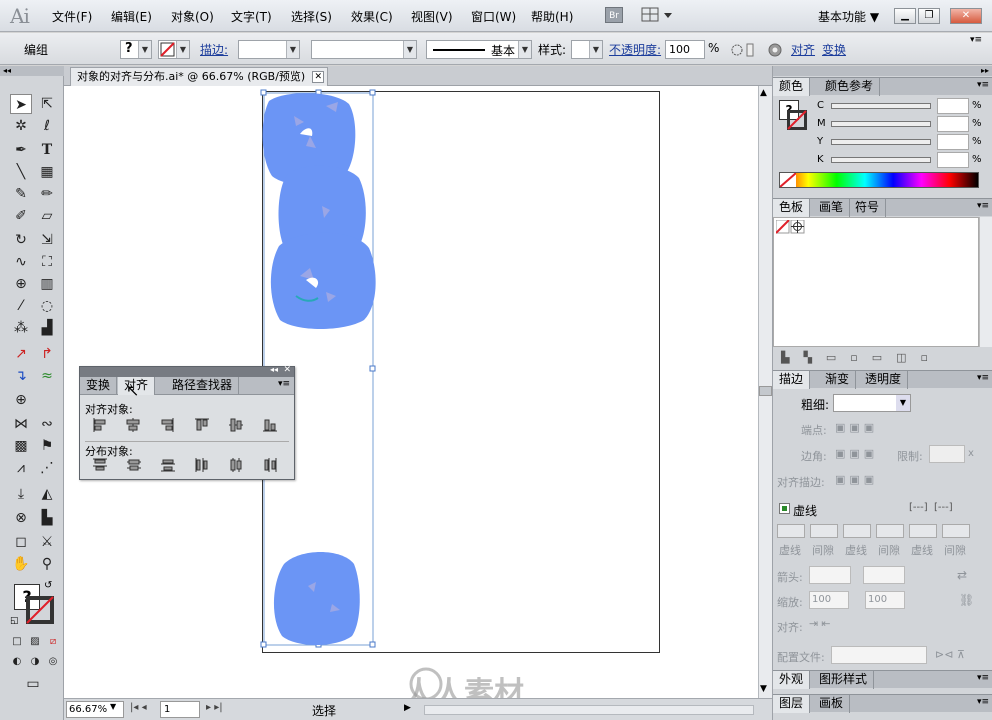 The width and height of the screenshot is (992, 720). Describe the element at coordinates (479, 49) in the screenshot. I see `brush-definition-dropdown: 基本 ▼` at that location.